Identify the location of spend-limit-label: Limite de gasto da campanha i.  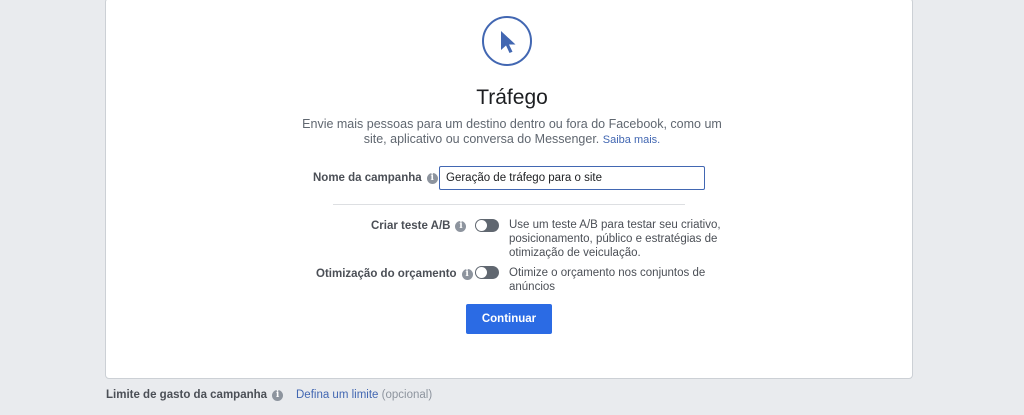
(195, 395).